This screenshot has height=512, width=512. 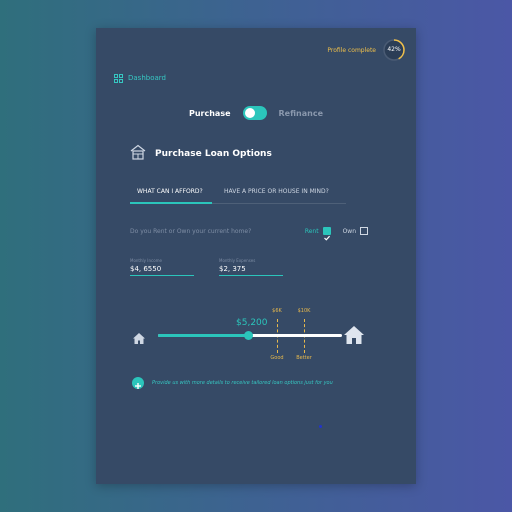 I want to click on monthly-income-field: Monthly Income $4, 6550, so click(x=162, y=267).